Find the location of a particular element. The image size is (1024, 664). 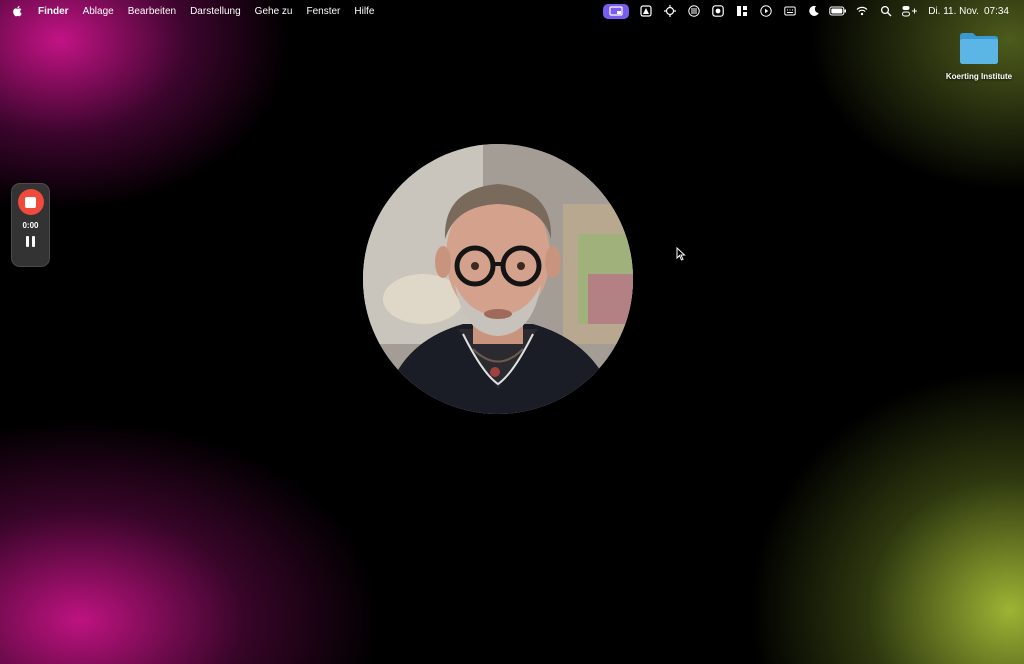

menubar-time: 07:34 is located at coordinates (996, 11).